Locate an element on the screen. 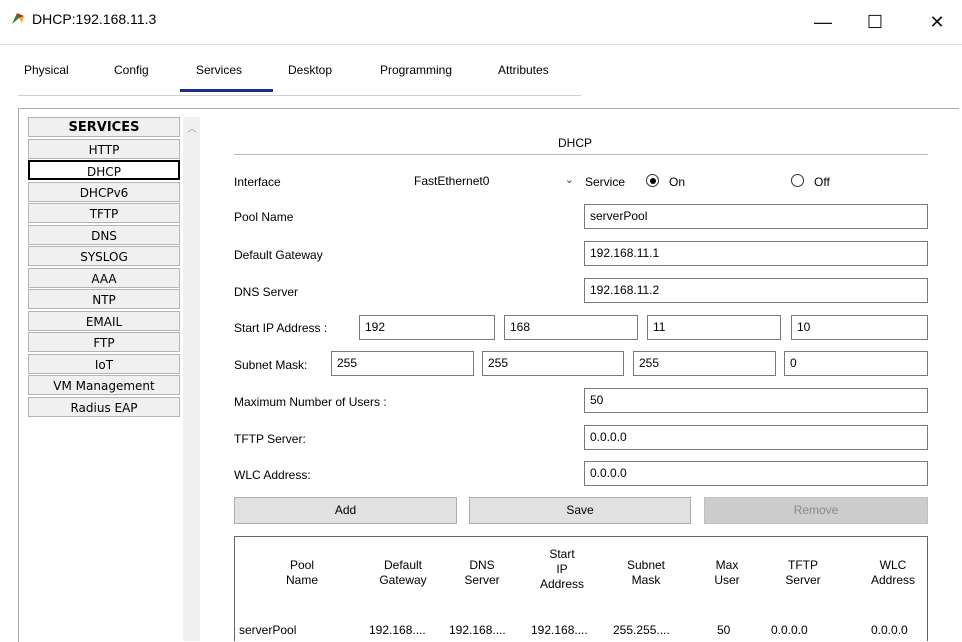 Image resolution: width=962 pixels, height=642 pixels. sidebar-item-tftp: TFTP is located at coordinates (104, 213).